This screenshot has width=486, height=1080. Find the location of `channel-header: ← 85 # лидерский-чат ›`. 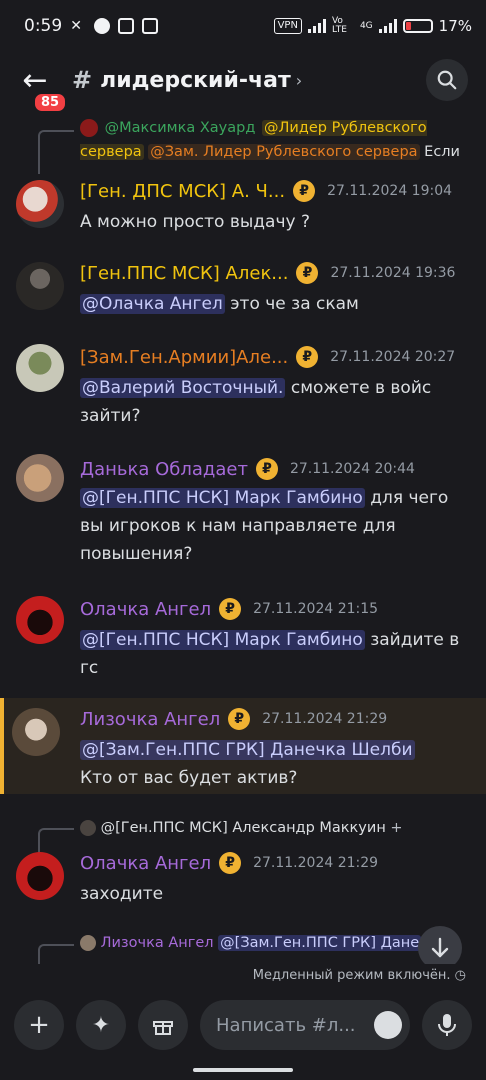

channel-header: ← 85 # лидерский-чат › is located at coordinates (243, 83).